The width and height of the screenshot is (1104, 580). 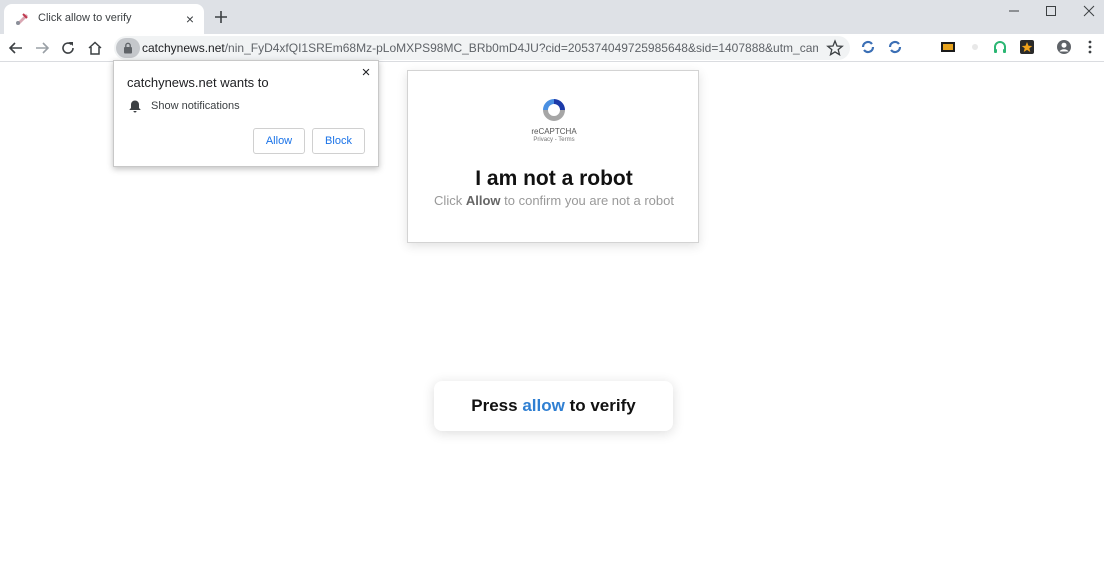 I want to click on captcha-sub-suffix: to confirm you are not a robot, so click(x=589, y=200).